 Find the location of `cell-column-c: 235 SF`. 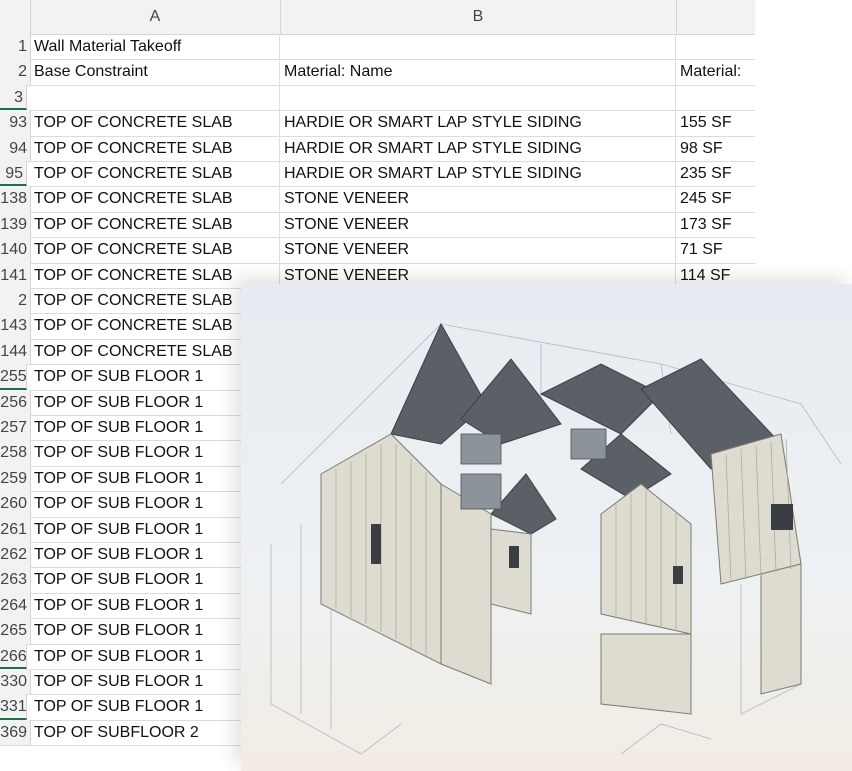

cell-column-c: 235 SF is located at coordinates (715, 173).